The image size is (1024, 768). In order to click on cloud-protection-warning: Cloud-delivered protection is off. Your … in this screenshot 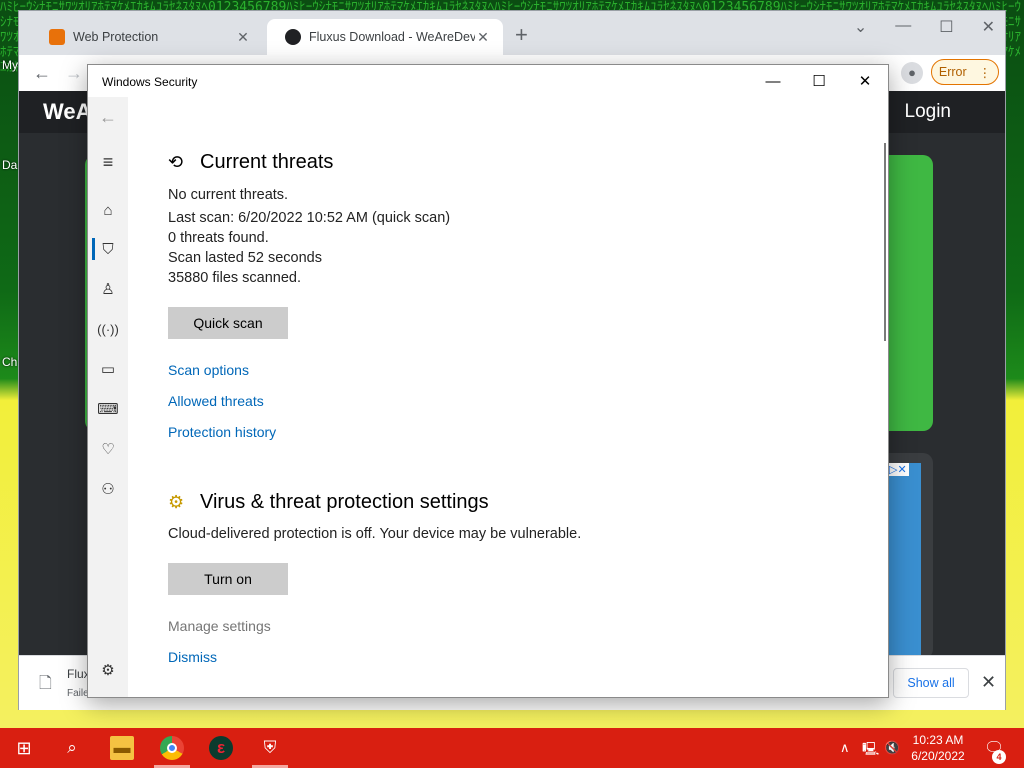, I will do `click(375, 534)`.